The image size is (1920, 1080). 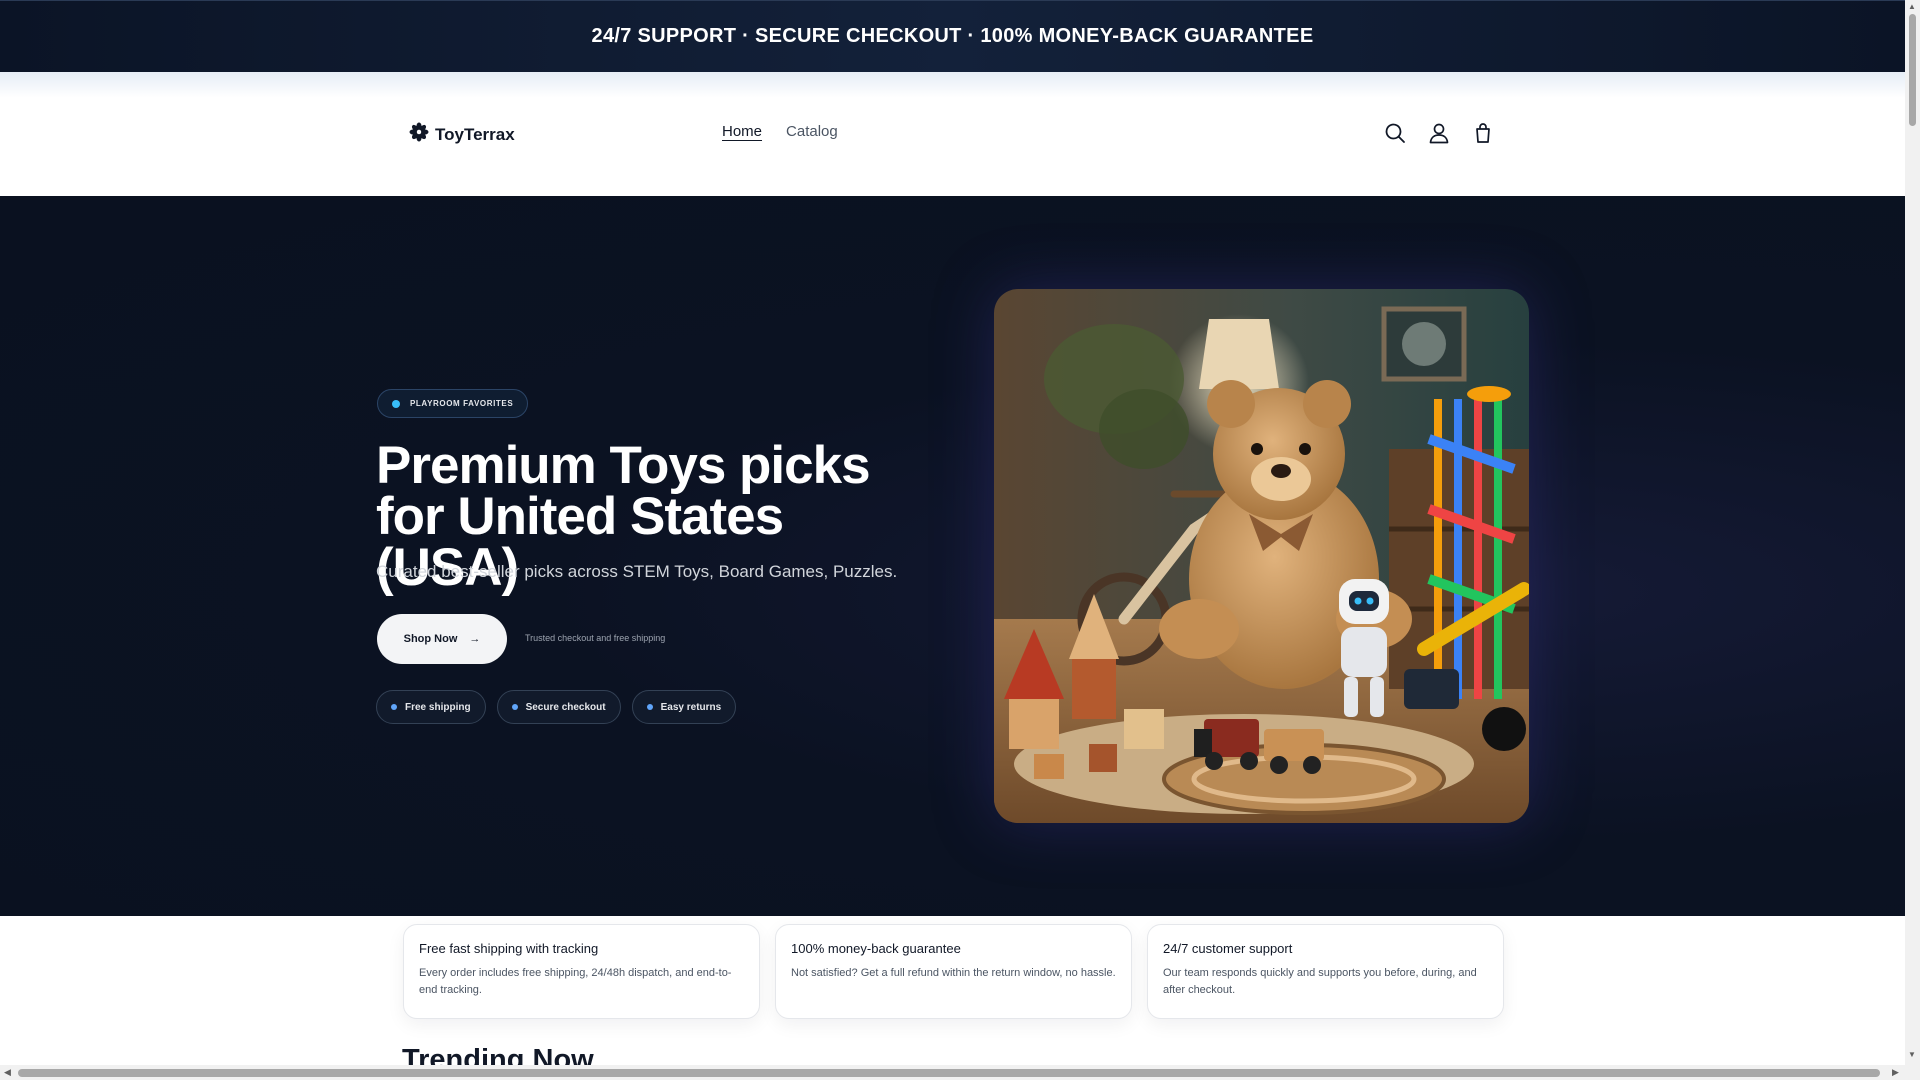 What do you see at coordinates (1261, 556) in the screenshot?
I see `hero-image` at bounding box center [1261, 556].